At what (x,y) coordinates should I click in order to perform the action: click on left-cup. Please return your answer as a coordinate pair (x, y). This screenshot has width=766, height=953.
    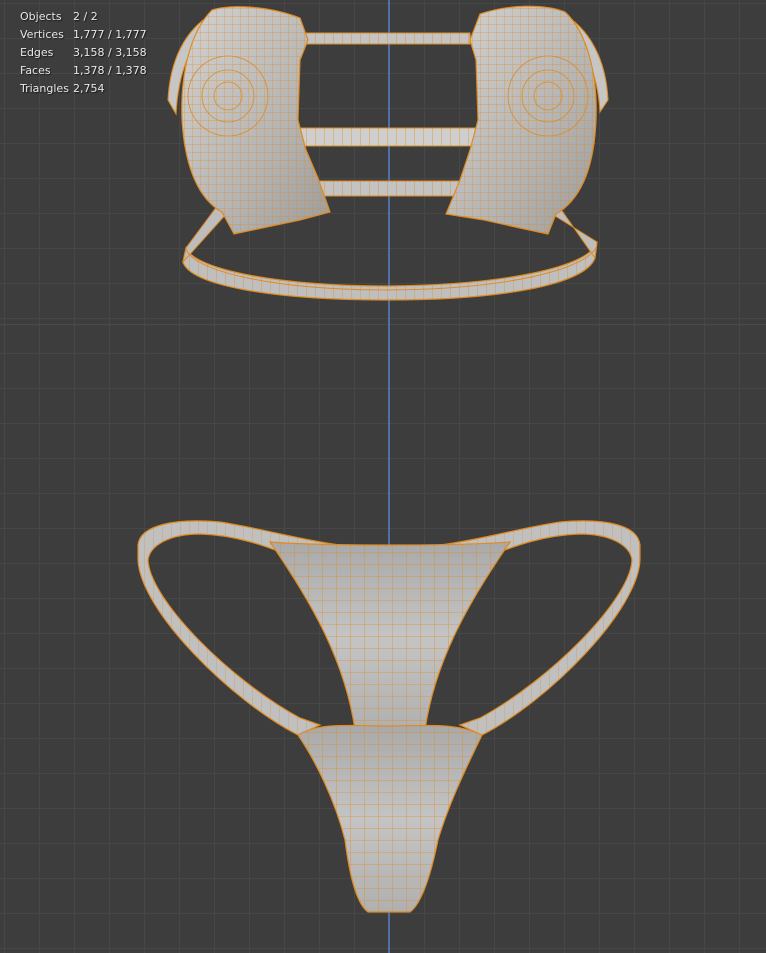
    Looking at the image, I should click on (256, 120).